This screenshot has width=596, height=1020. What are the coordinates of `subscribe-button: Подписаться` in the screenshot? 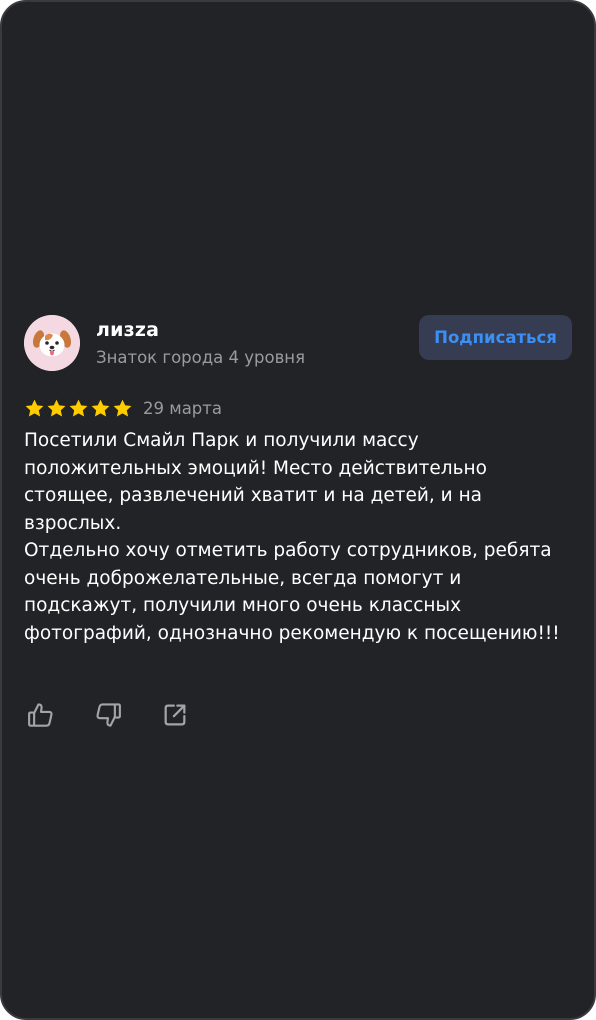 It's located at (495, 337).